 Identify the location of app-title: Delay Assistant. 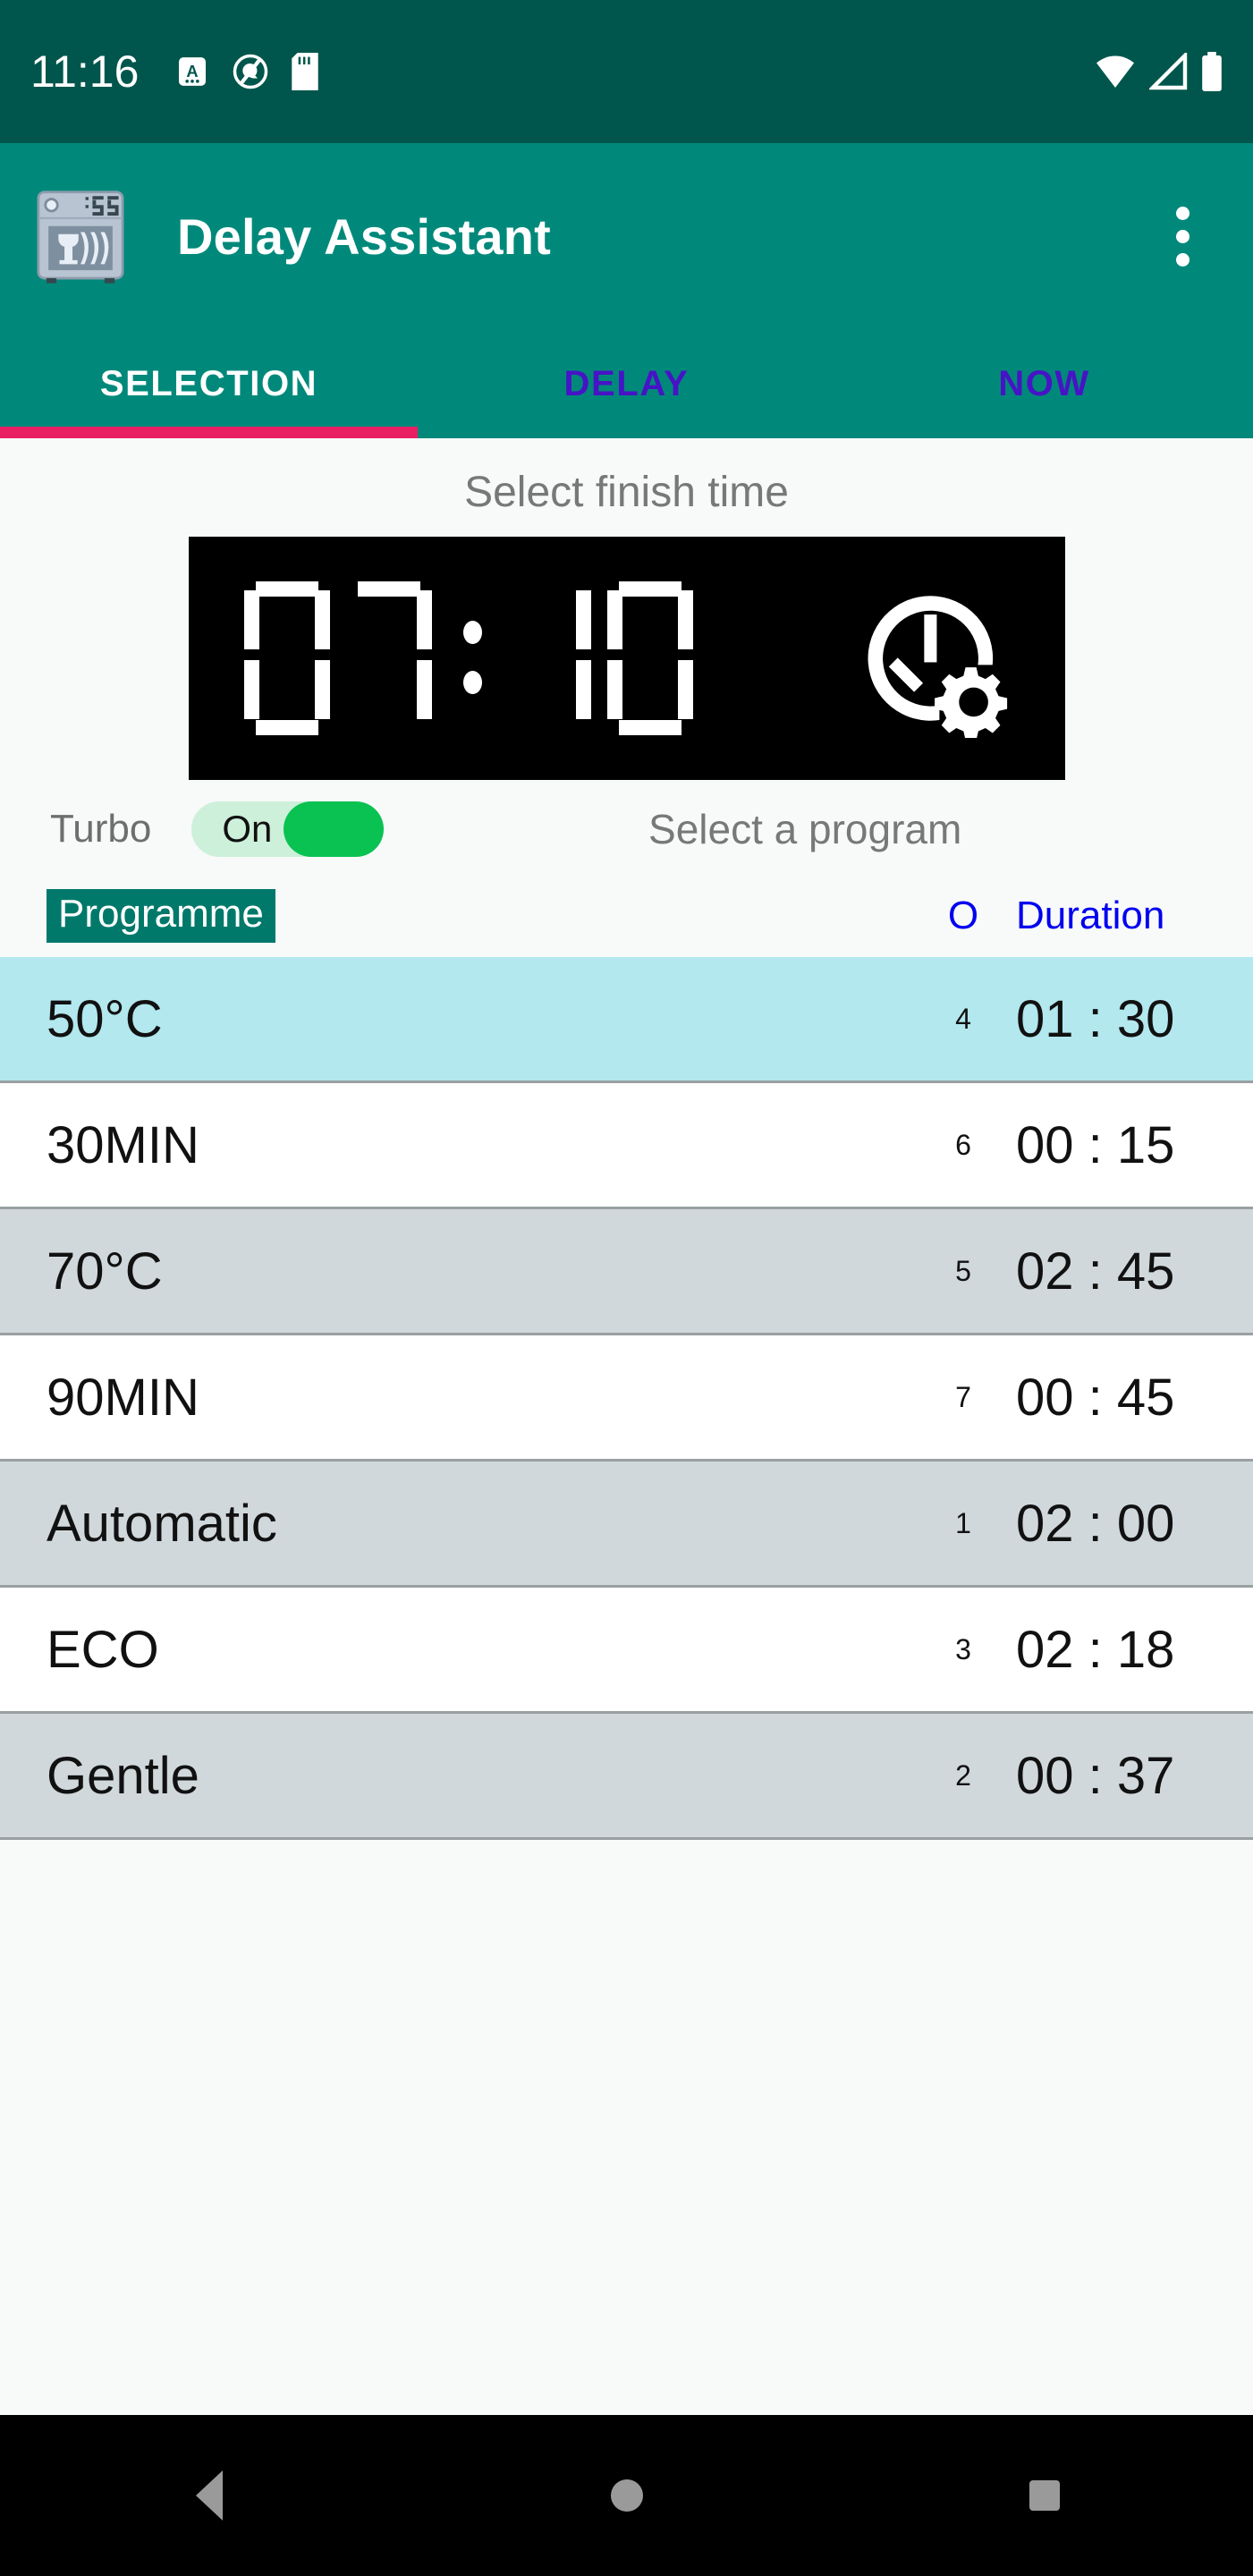
(364, 236).